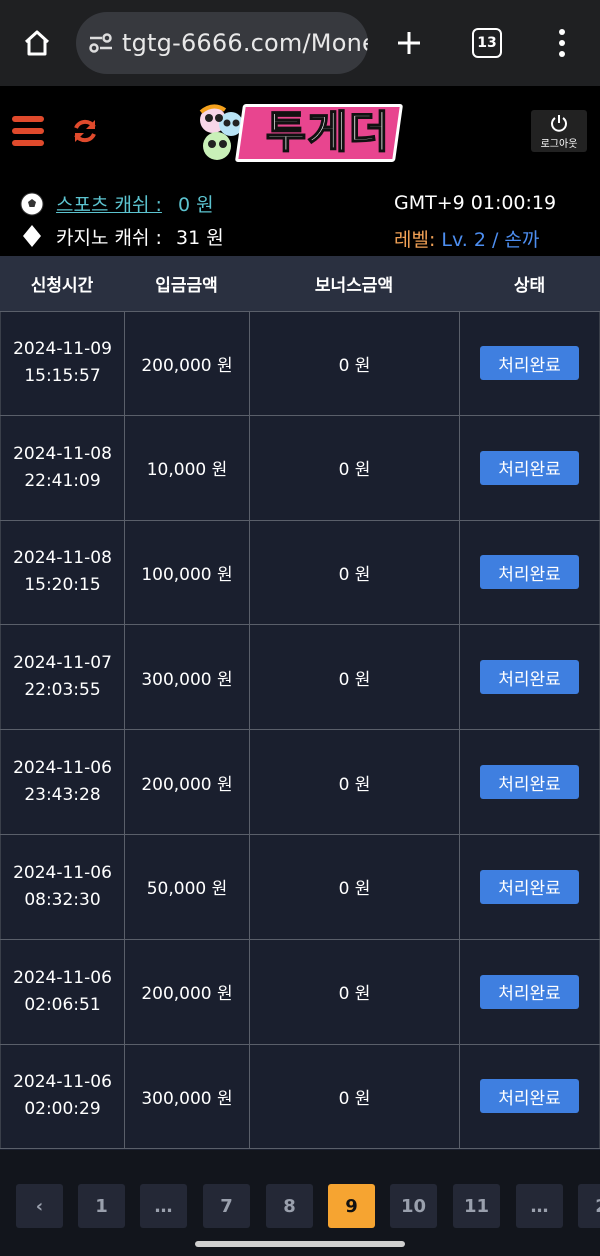 The image size is (600, 1256). I want to click on page-button: 8, so click(289, 1206).